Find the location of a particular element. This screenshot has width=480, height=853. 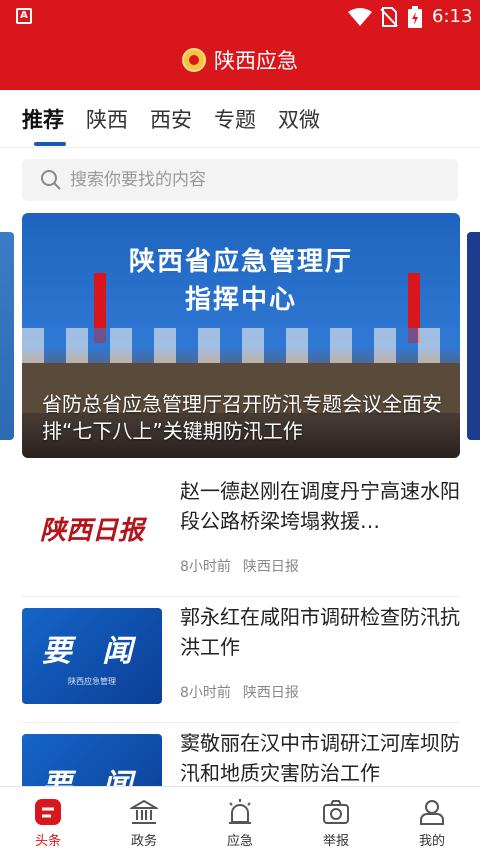

nav-headlines: 头条 is located at coordinates (48, 820).